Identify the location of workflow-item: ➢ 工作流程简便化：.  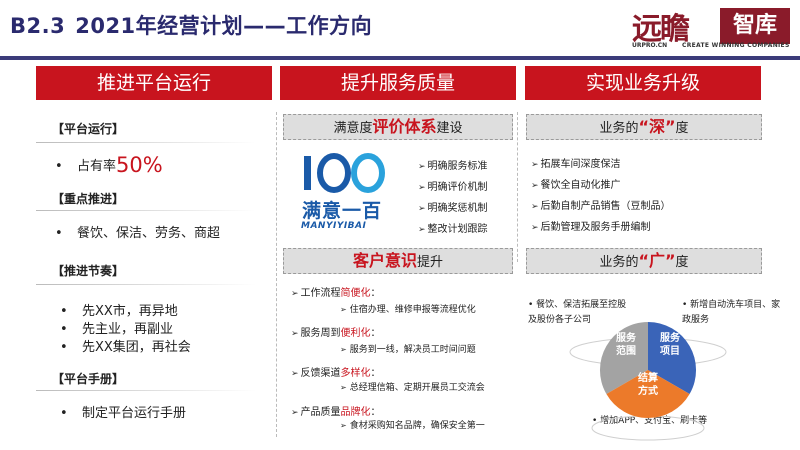
(336, 291).